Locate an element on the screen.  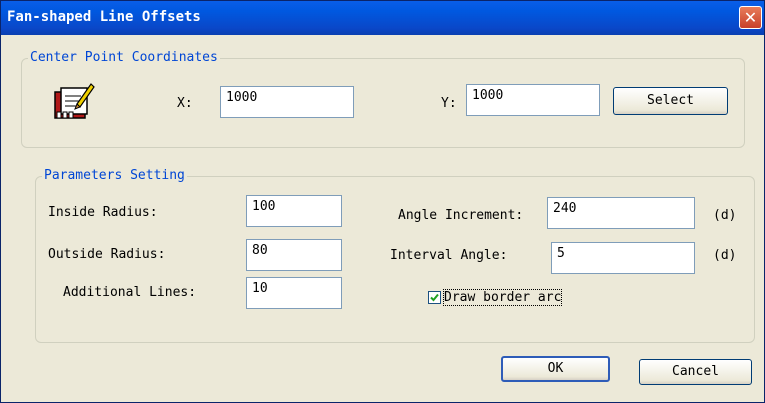
select-button: Select is located at coordinates (670, 101).